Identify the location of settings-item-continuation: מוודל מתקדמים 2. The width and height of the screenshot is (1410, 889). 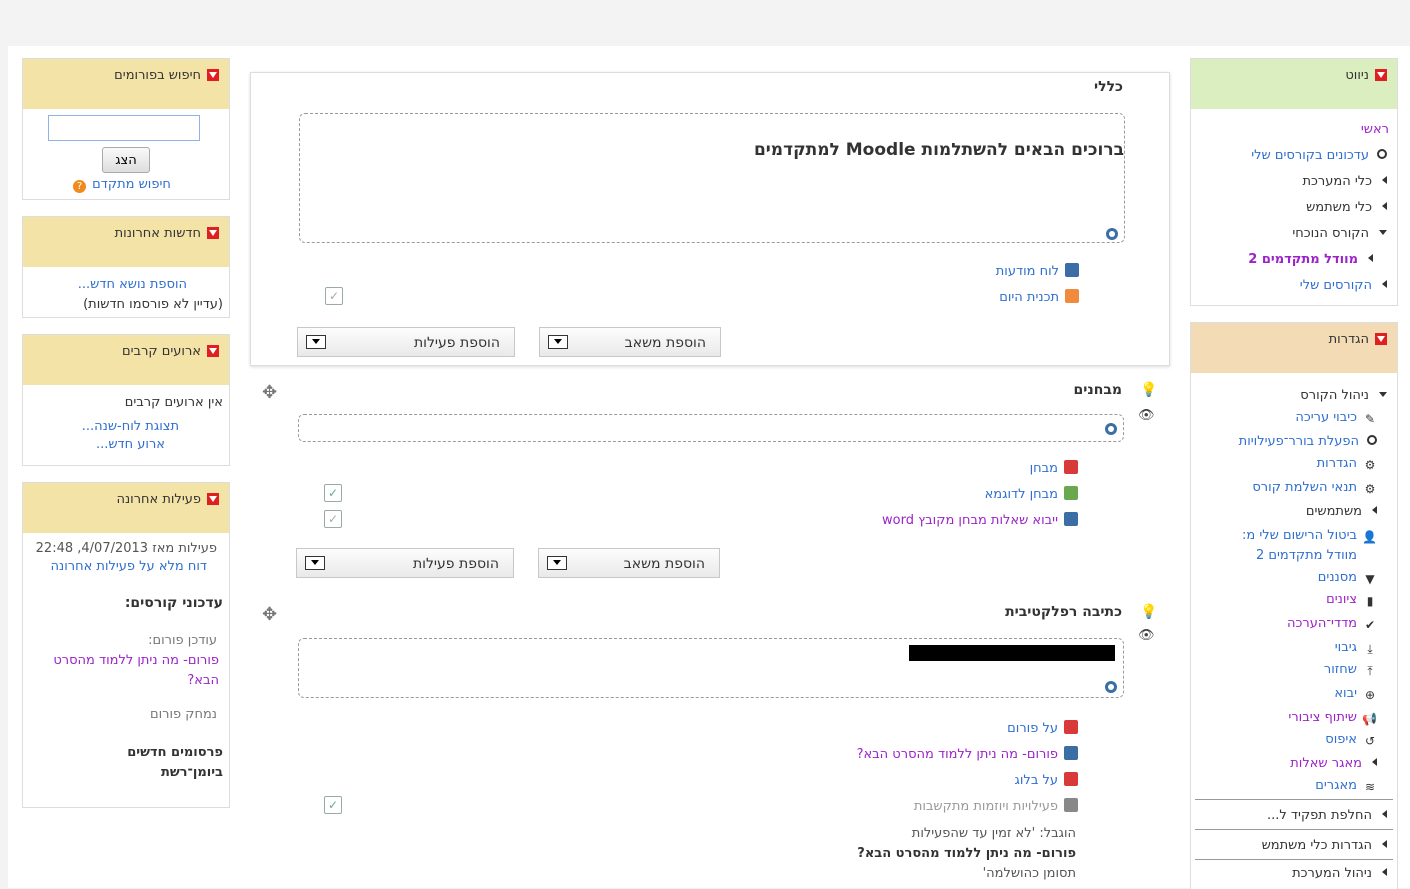
(1306, 555).